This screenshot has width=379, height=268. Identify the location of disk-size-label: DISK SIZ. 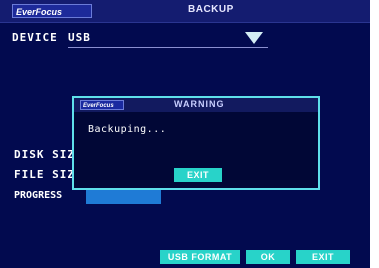
(44, 154).